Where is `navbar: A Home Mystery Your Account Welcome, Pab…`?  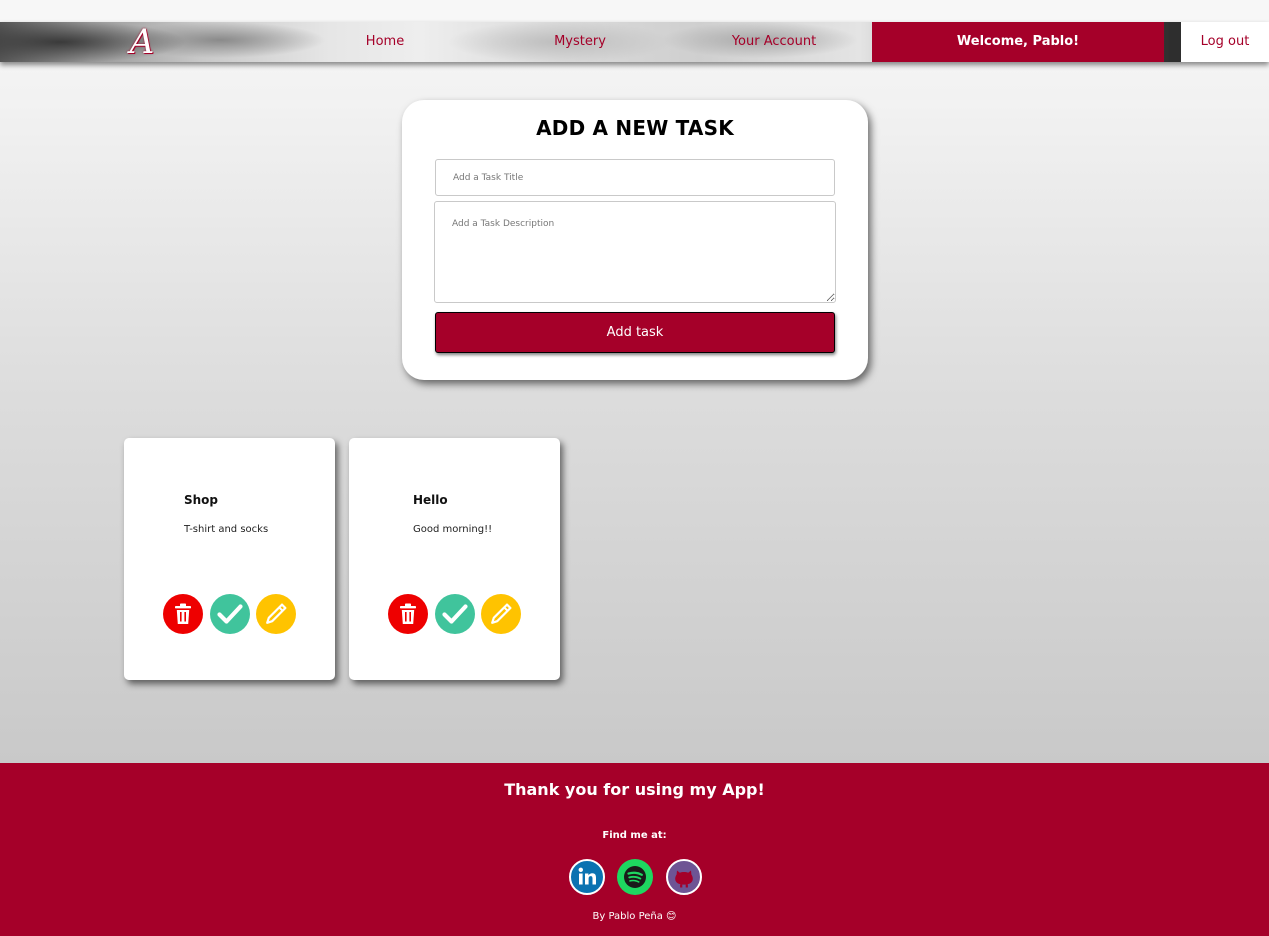
navbar: A Home Mystery Your Account Welcome, Pab… is located at coordinates (634, 42).